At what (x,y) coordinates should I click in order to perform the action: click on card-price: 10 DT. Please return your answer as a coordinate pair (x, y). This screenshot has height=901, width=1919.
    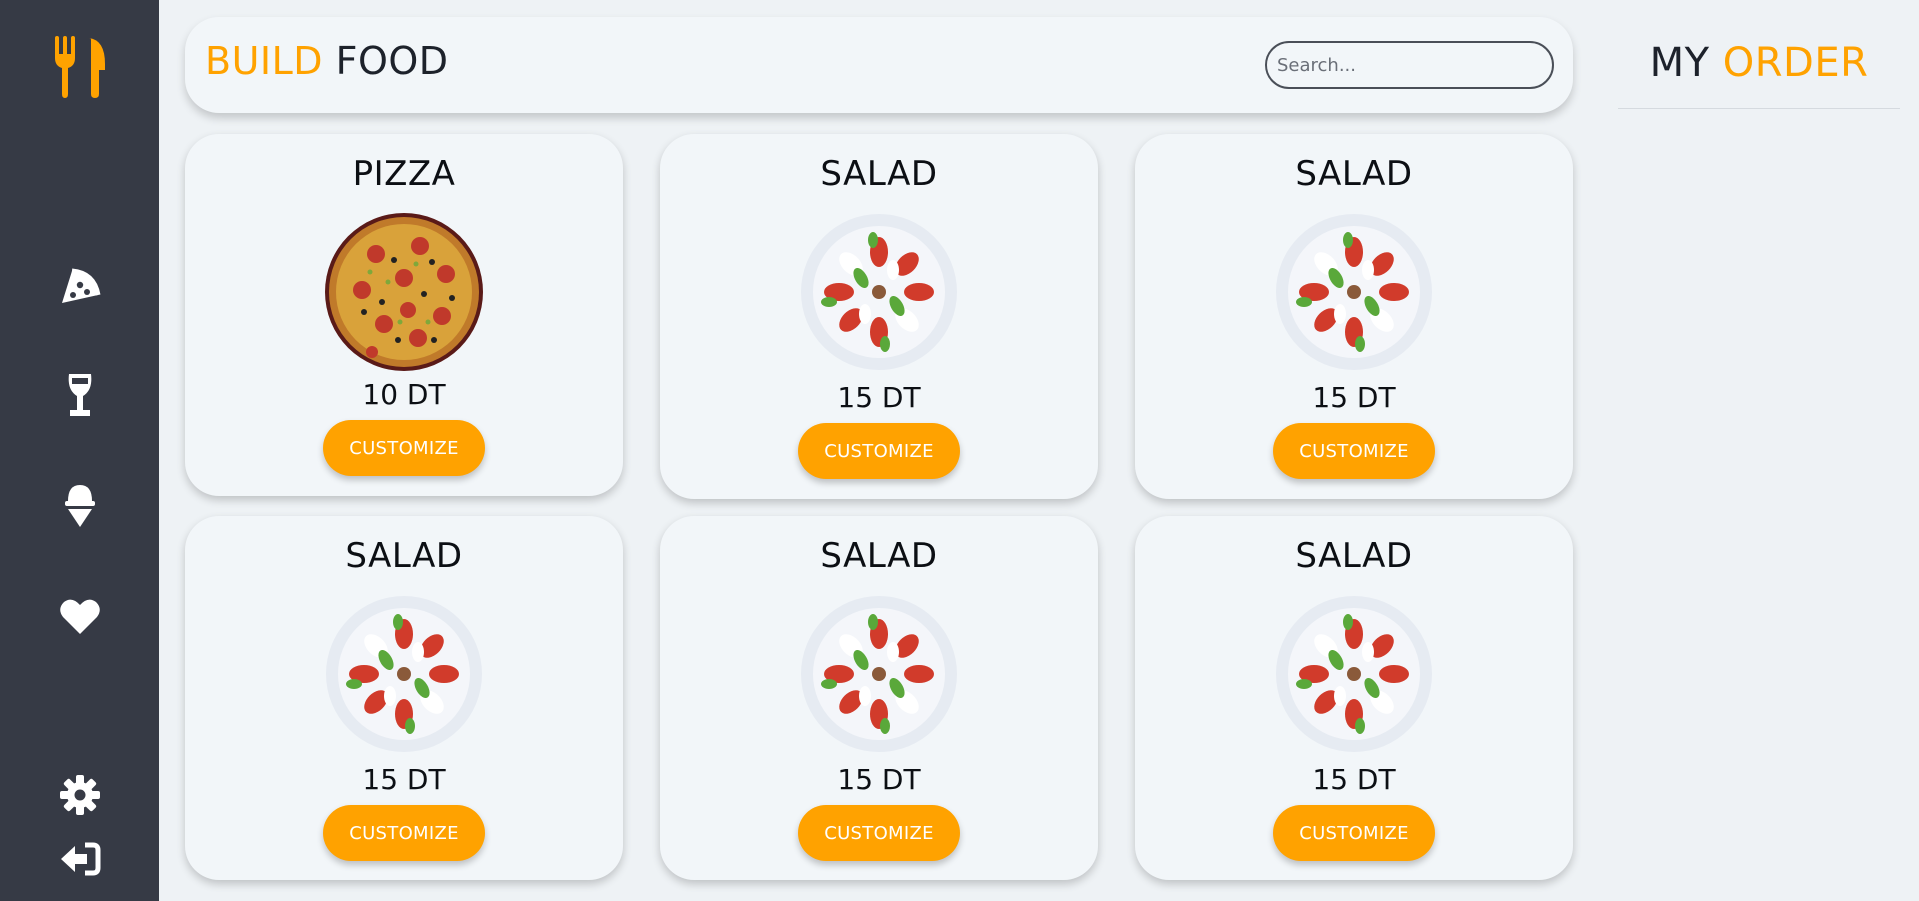
    Looking at the image, I should click on (404, 394).